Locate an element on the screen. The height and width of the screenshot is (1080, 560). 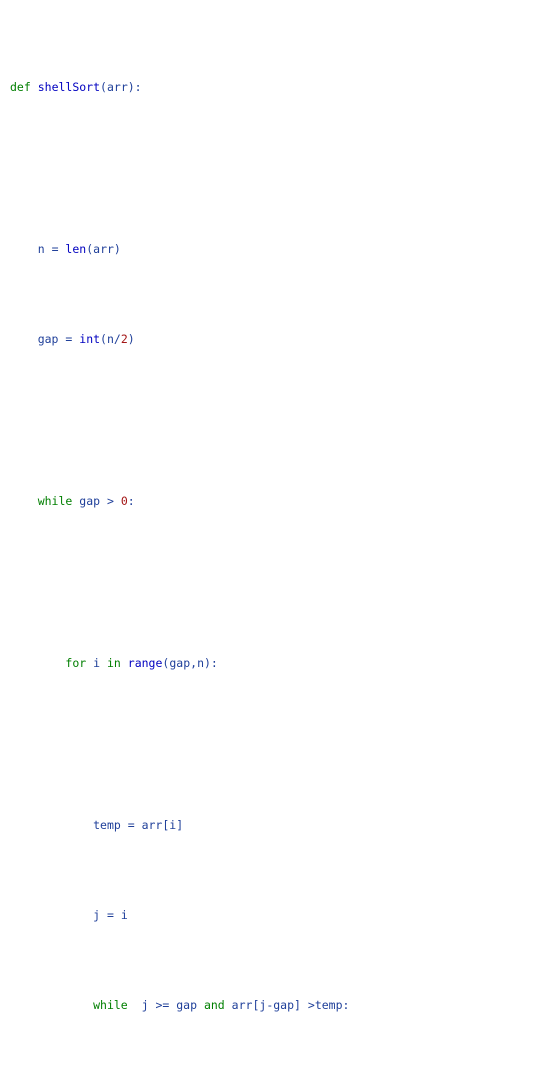
keyword-and: and is located at coordinates (214, 1005).